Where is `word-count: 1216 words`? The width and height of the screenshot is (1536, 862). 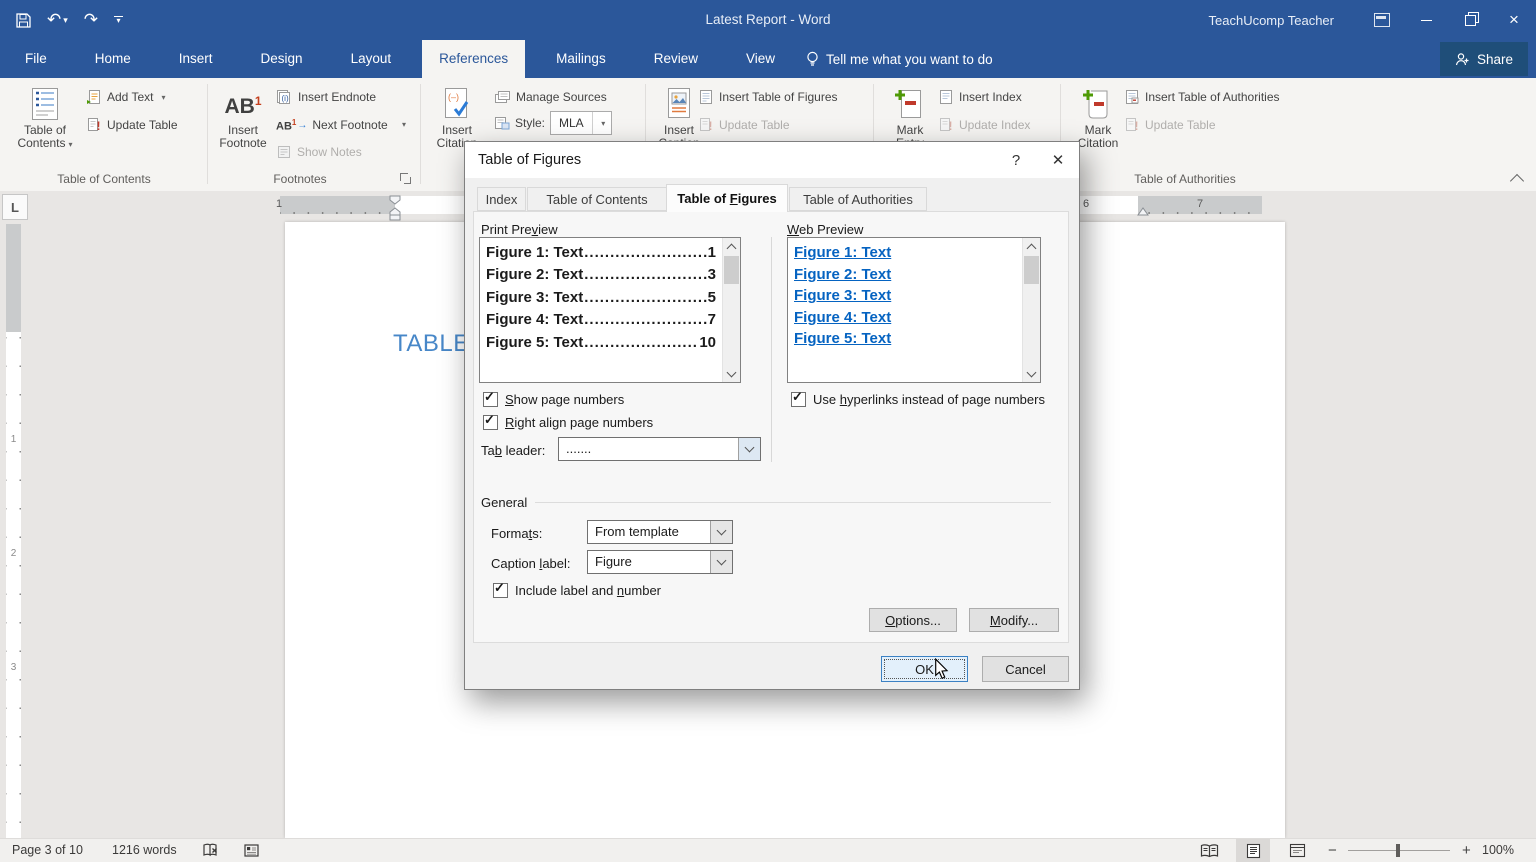
word-count: 1216 words is located at coordinates (144, 850).